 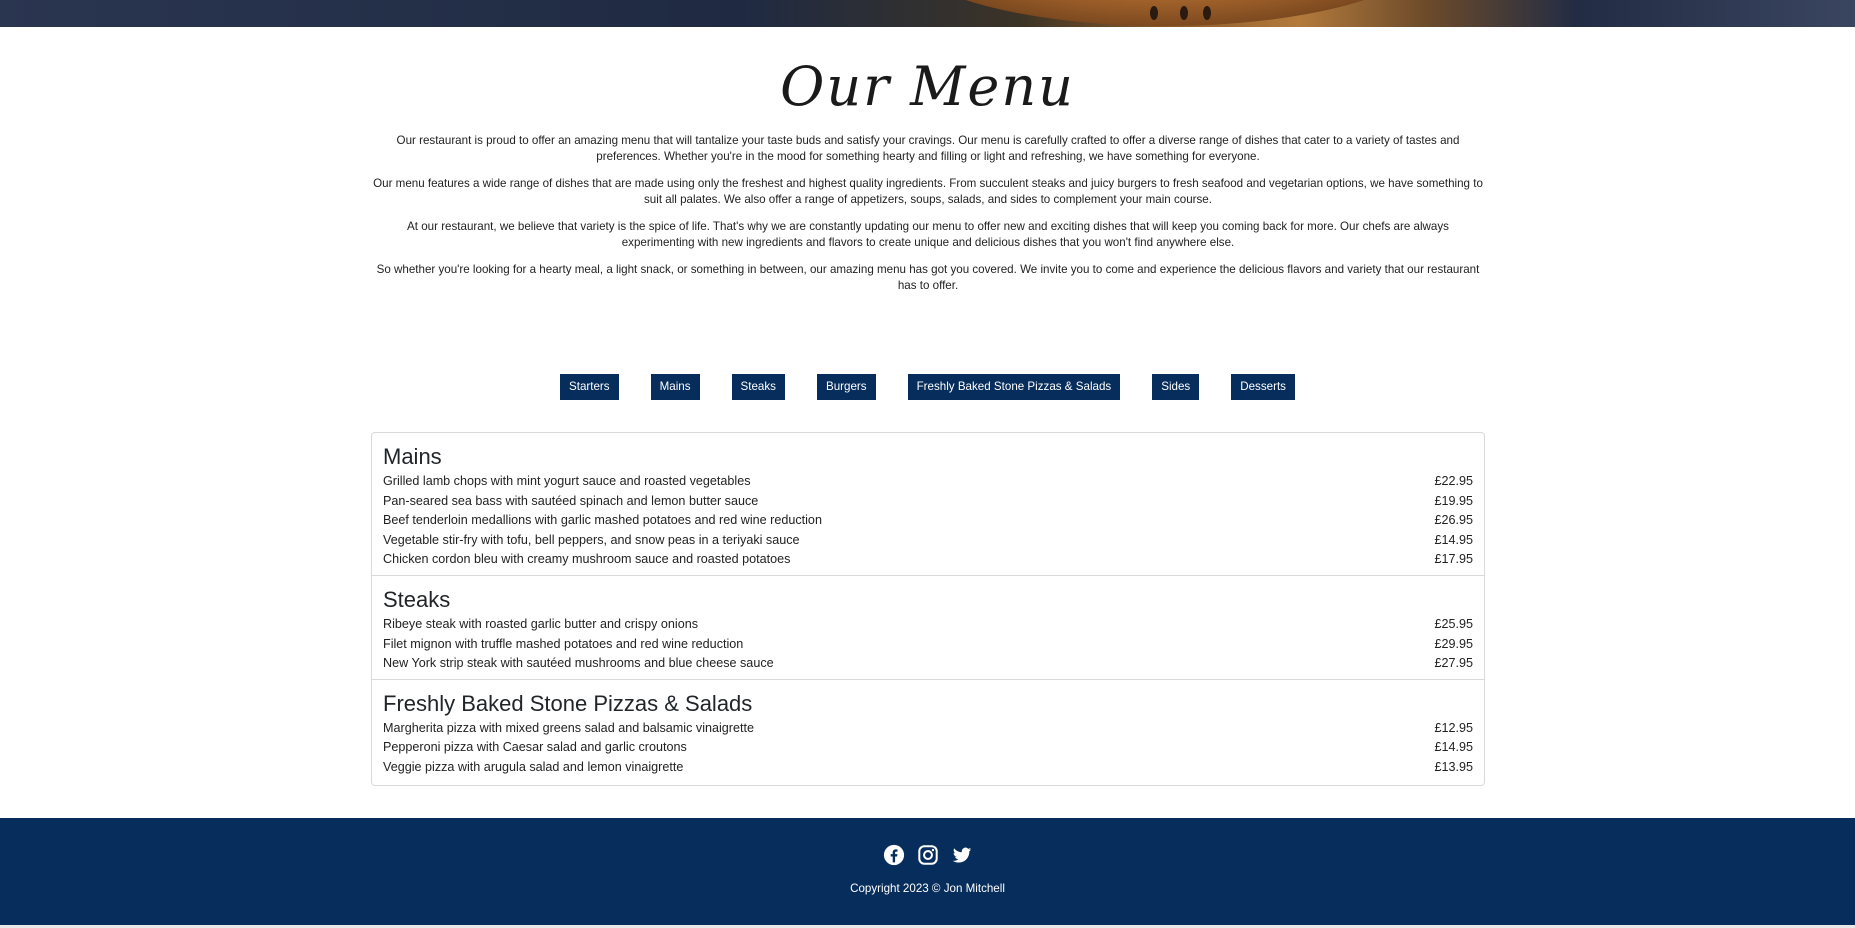 What do you see at coordinates (846, 387) in the screenshot?
I see `tab-burgers: Burgers` at bounding box center [846, 387].